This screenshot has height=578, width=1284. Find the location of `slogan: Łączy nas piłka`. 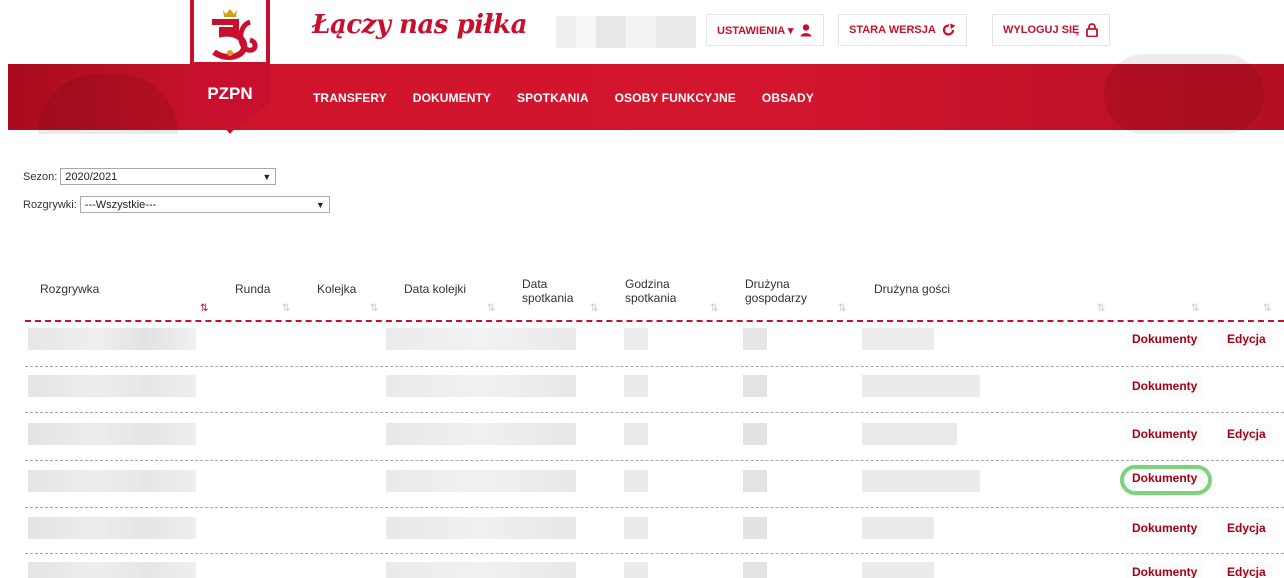

slogan: Łączy nas piłka is located at coordinates (419, 25).